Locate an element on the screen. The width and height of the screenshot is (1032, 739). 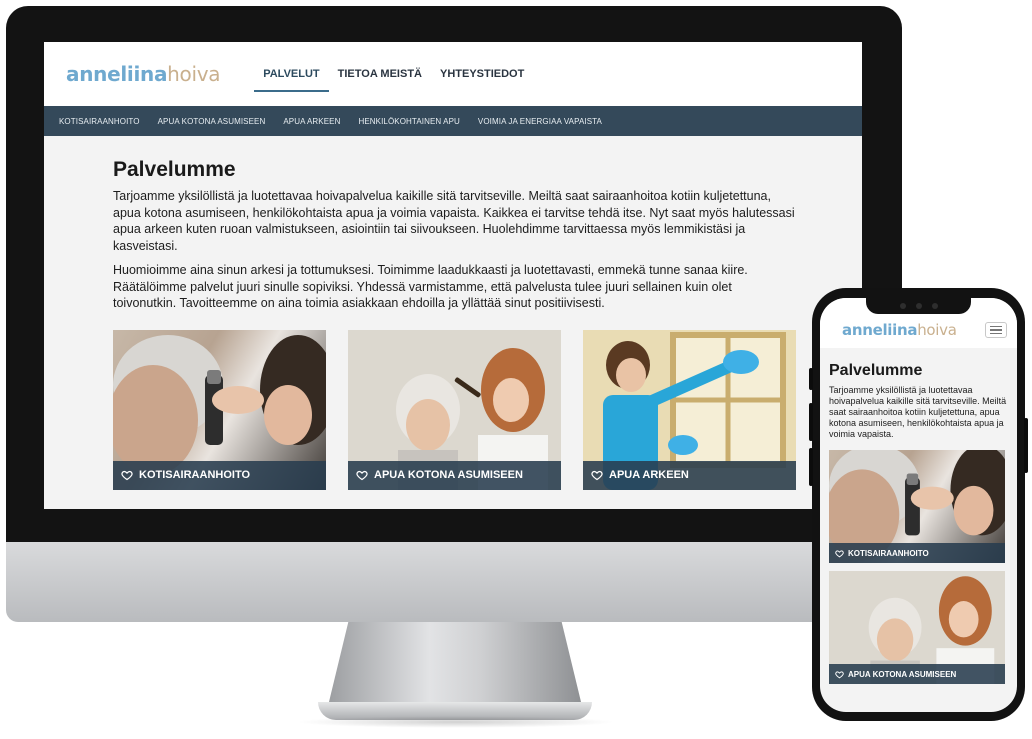
imac-chin is located at coordinates (454, 582).